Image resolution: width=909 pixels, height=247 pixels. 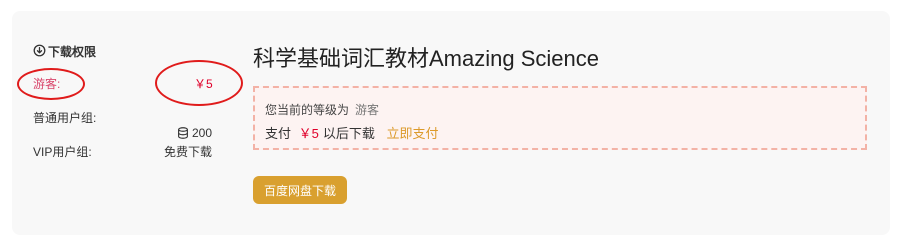 I want to click on pay-now-link: 立即支付, so click(x=413, y=133).